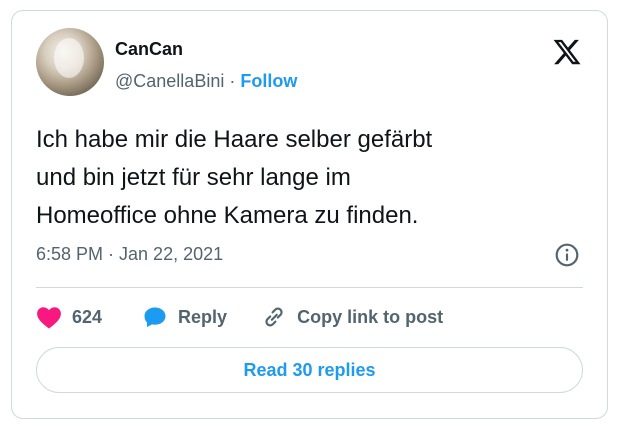 The height and width of the screenshot is (430, 620). Describe the element at coordinates (203, 316) in the screenshot. I see `reply-label: Reply` at that location.